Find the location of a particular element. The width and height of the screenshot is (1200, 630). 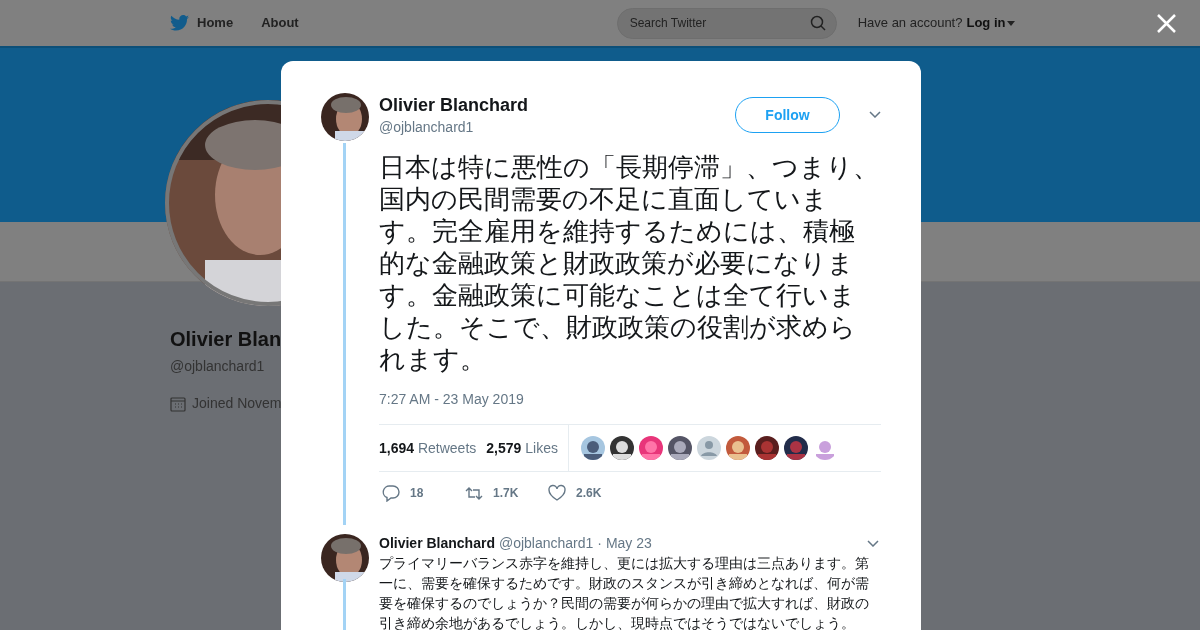

calendar-icon is located at coordinates (178, 403).